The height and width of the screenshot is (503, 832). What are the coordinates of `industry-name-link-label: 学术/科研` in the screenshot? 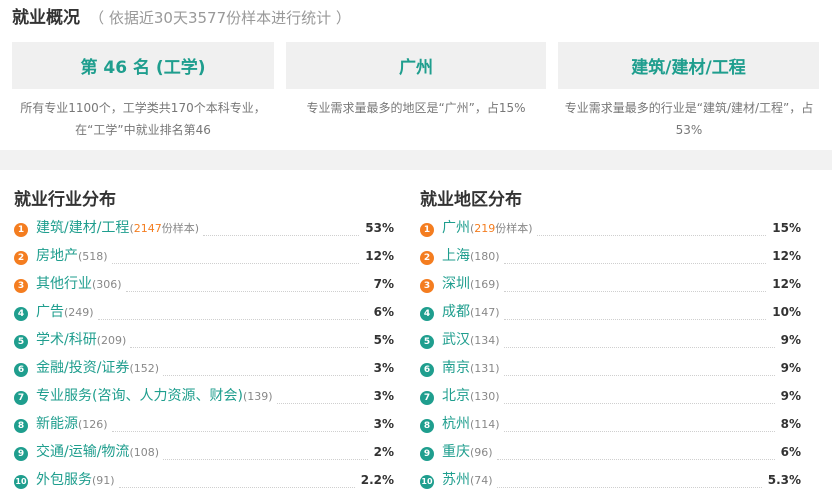 It's located at (66, 340).